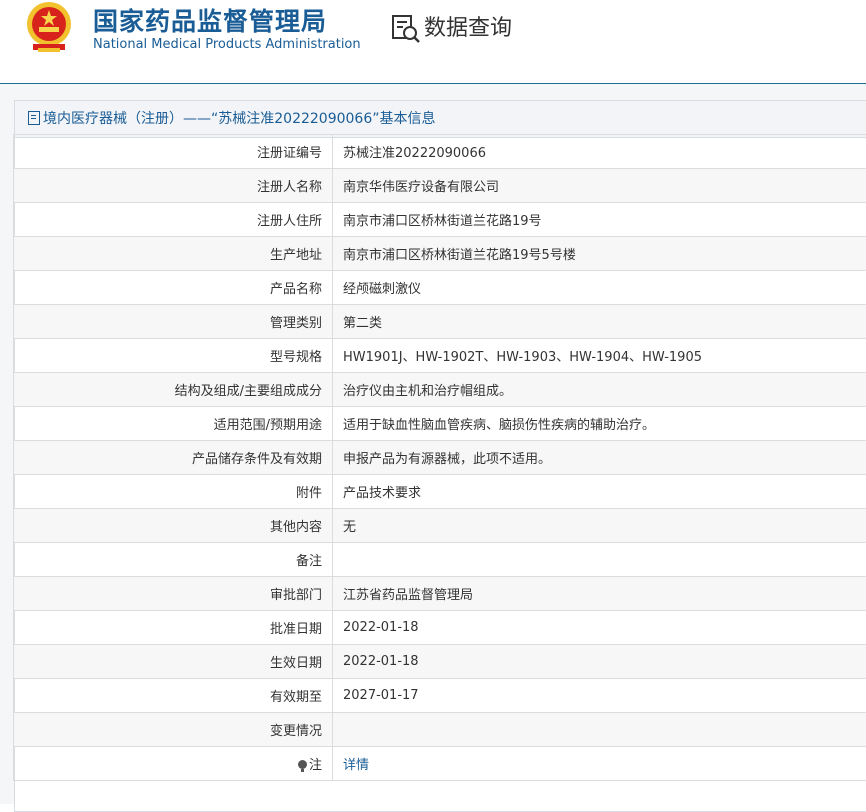 This screenshot has width=866, height=812. I want to click on field-label: 适用范围/预期用途, so click(173, 424).